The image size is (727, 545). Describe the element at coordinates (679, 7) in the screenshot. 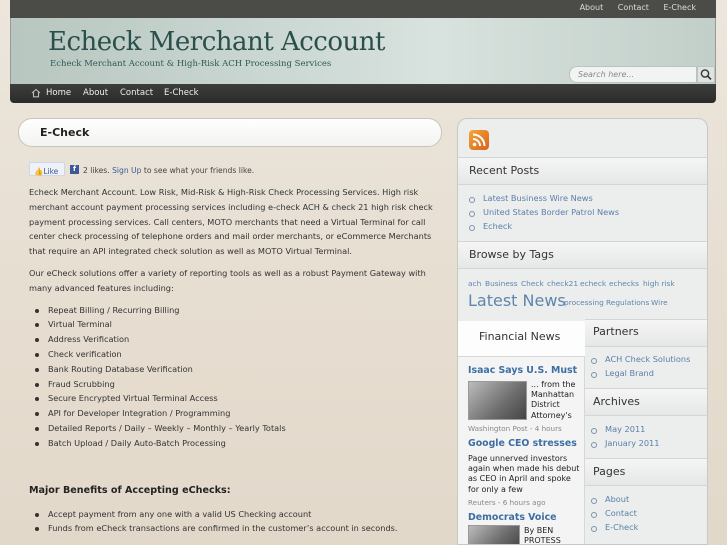

I see `top-link-echeck: E-Check` at that location.